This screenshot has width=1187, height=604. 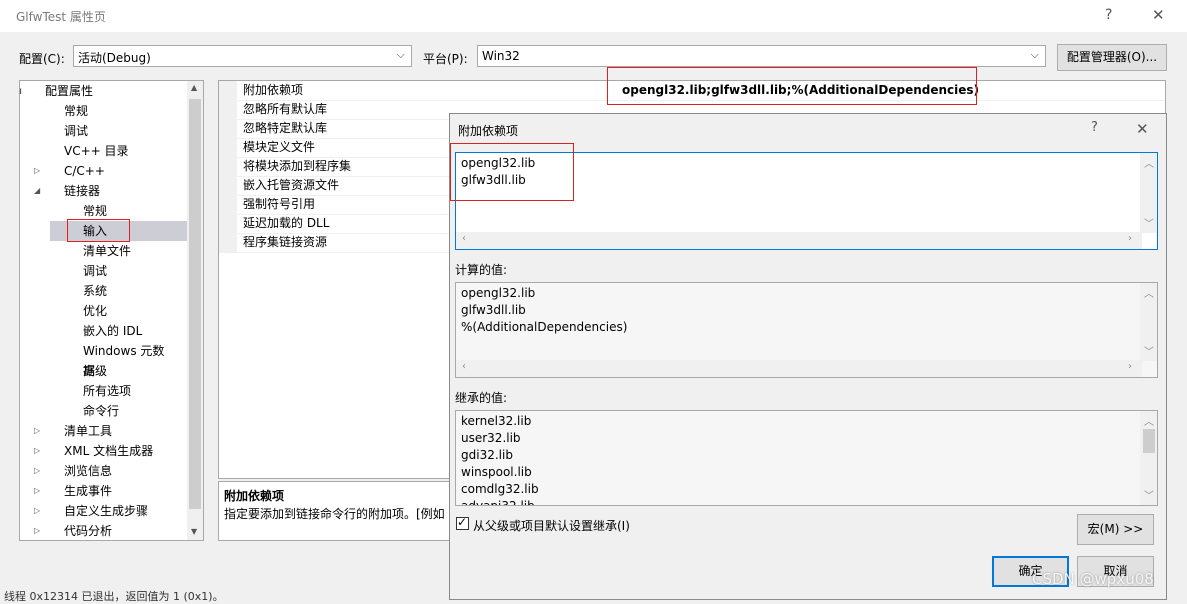 What do you see at coordinates (297, 166) in the screenshot?
I see `property-name: 将模块添加到程序集` at bounding box center [297, 166].